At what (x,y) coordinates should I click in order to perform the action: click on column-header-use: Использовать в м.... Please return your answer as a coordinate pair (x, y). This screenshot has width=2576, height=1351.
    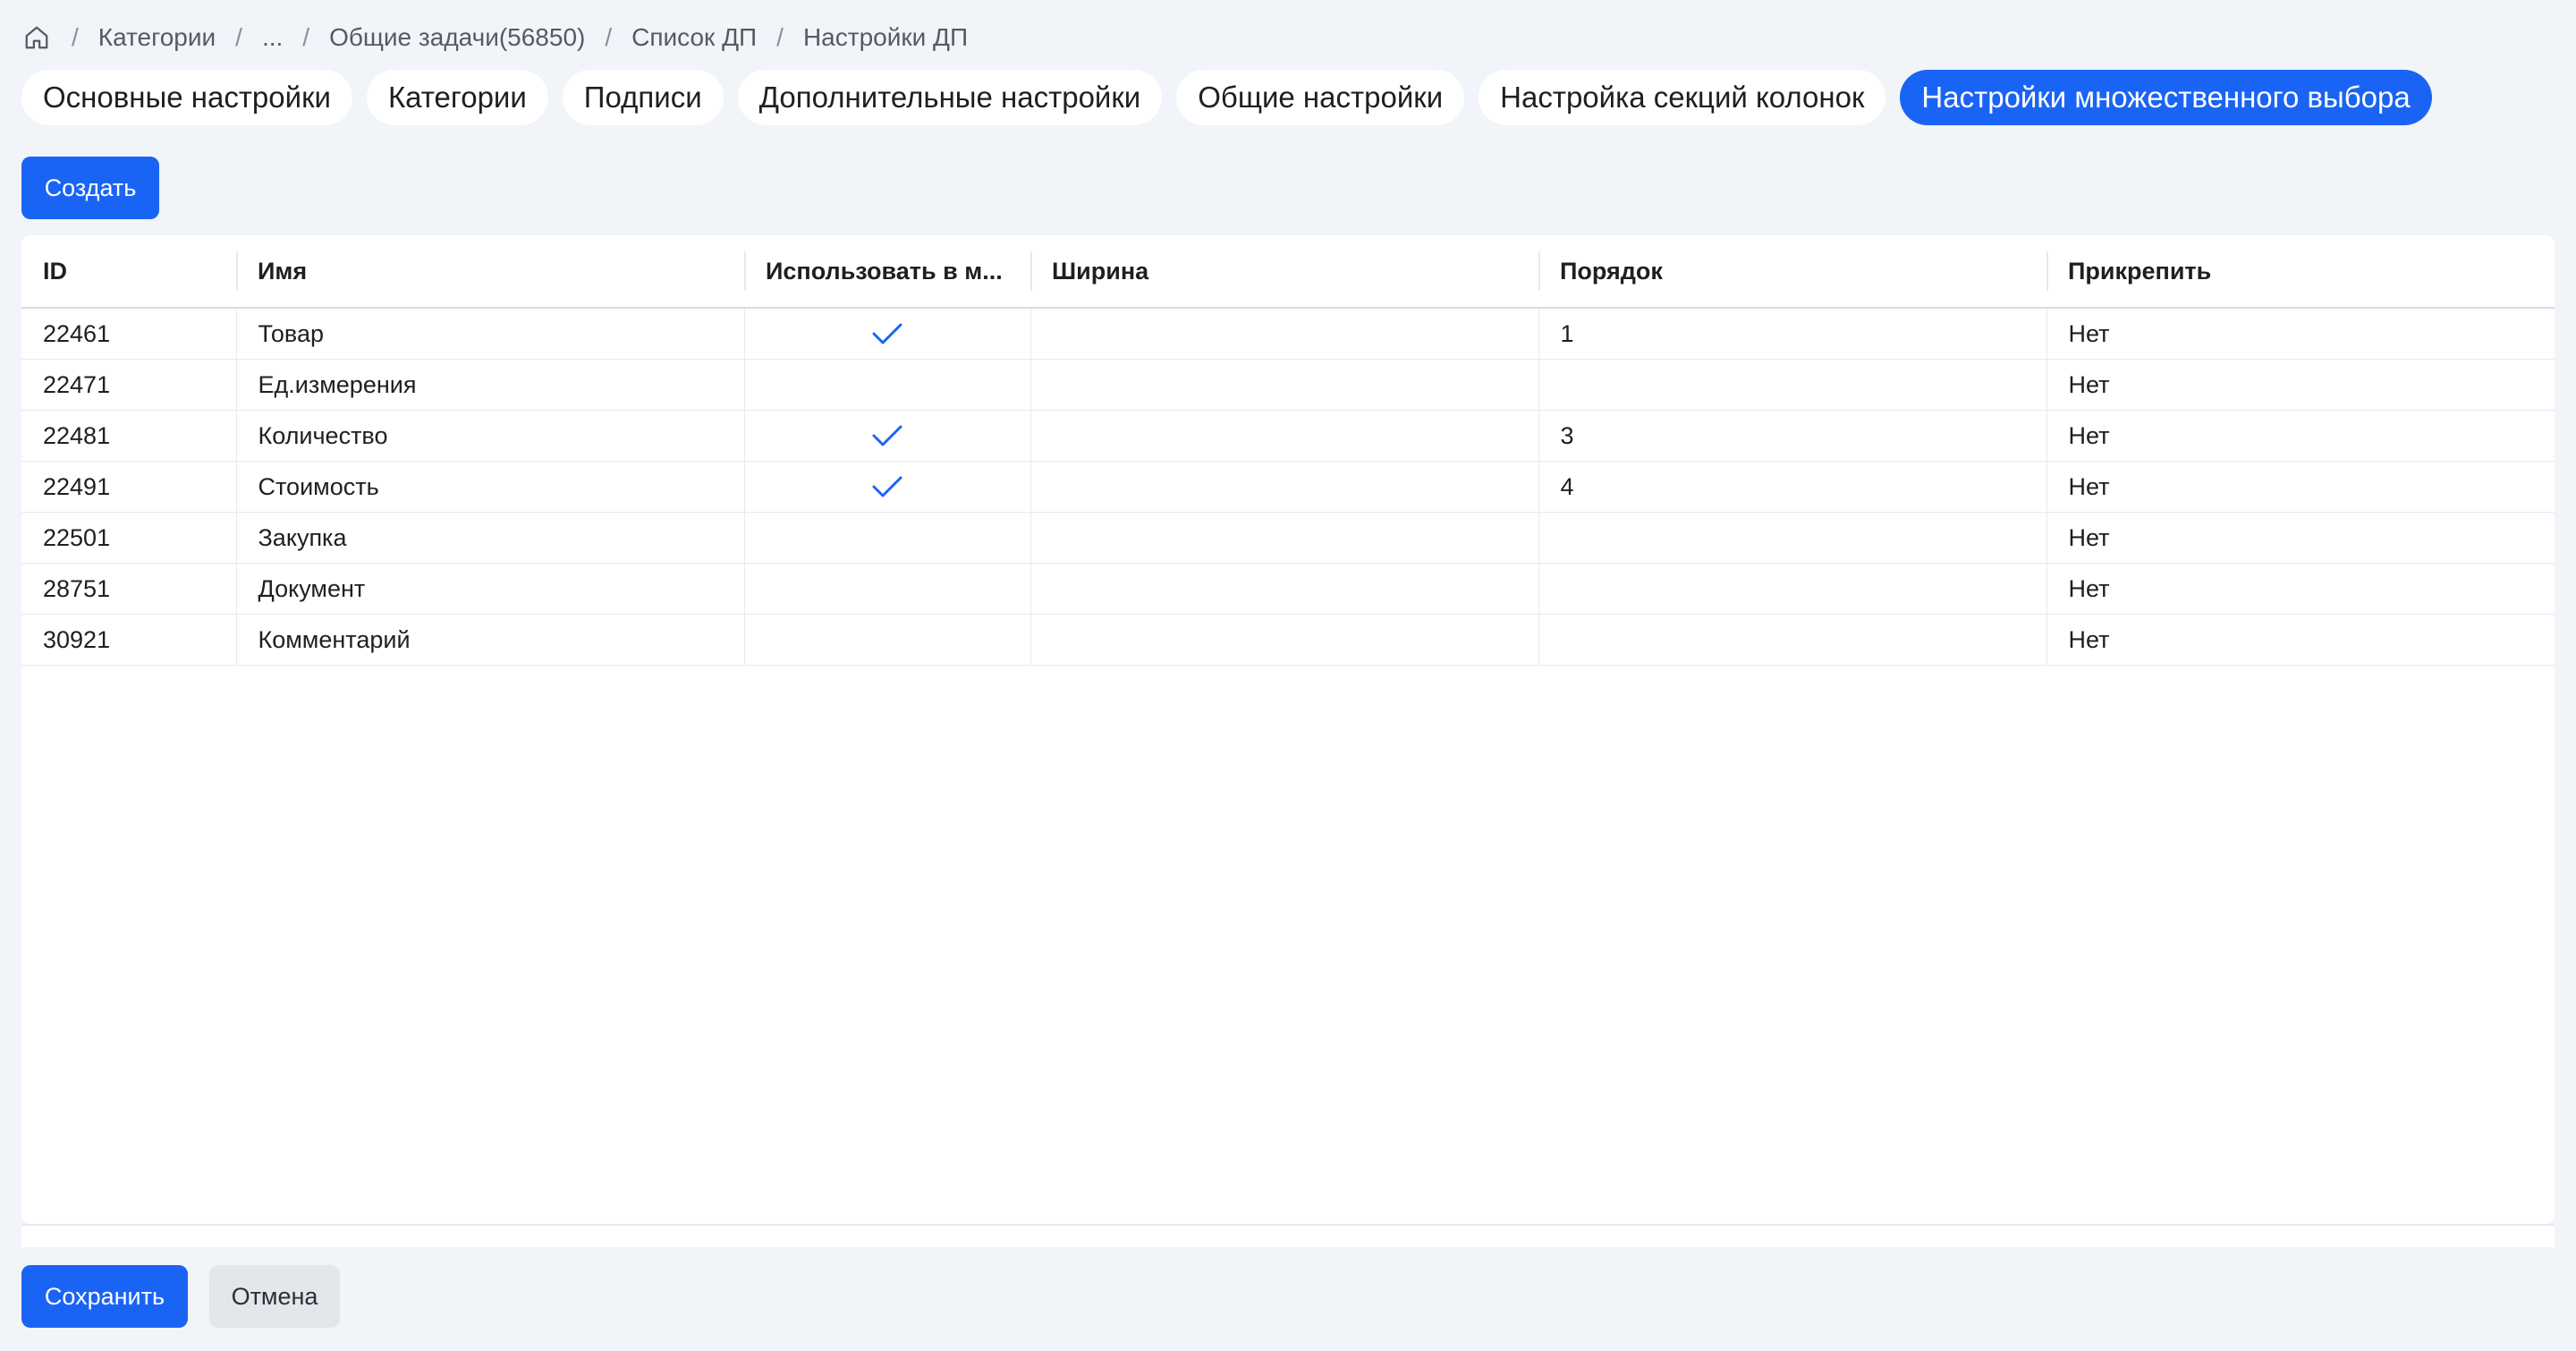
    Looking at the image, I should click on (887, 272).